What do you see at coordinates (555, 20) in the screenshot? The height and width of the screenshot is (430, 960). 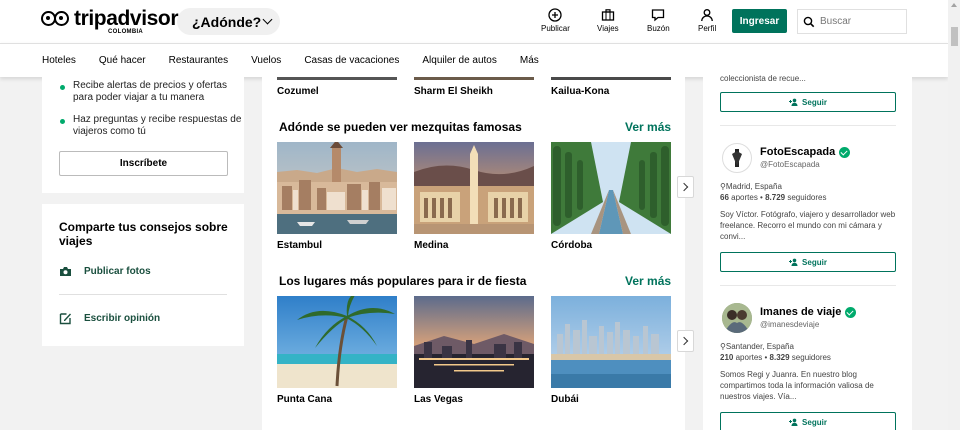 I see `nav-publicar: Publicar` at bounding box center [555, 20].